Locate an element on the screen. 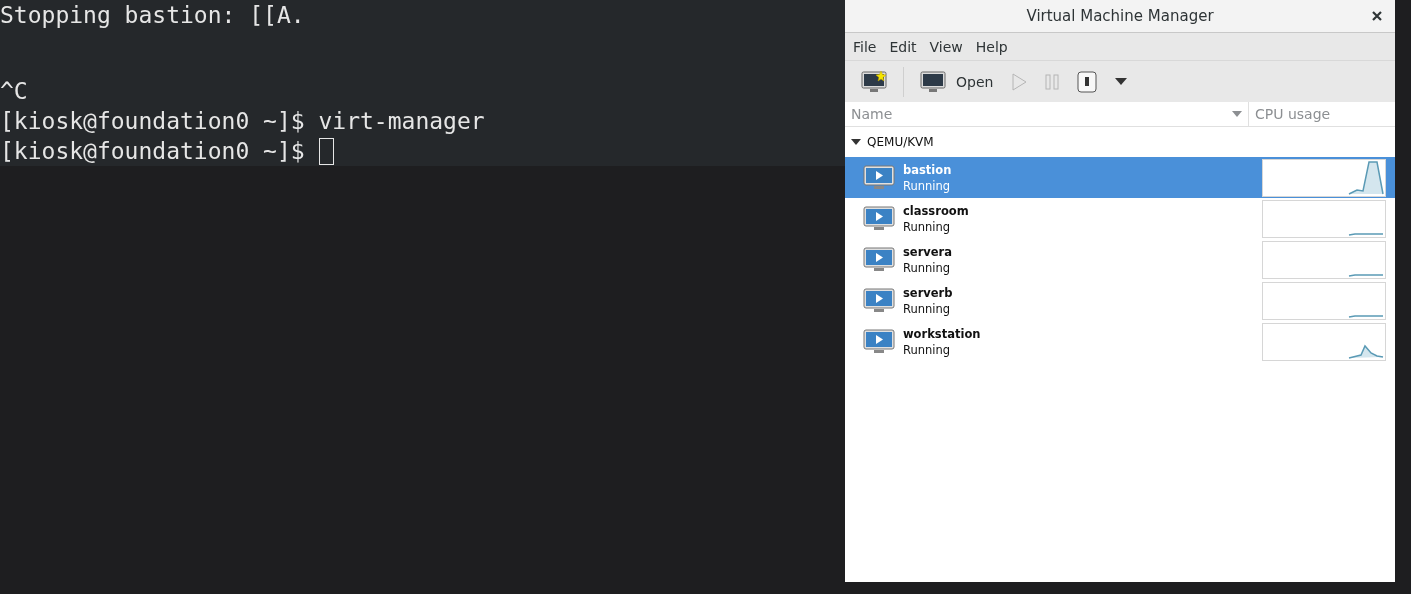 This screenshot has width=1411, height=594. vm-name: servera is located at coordinates (928, 251).